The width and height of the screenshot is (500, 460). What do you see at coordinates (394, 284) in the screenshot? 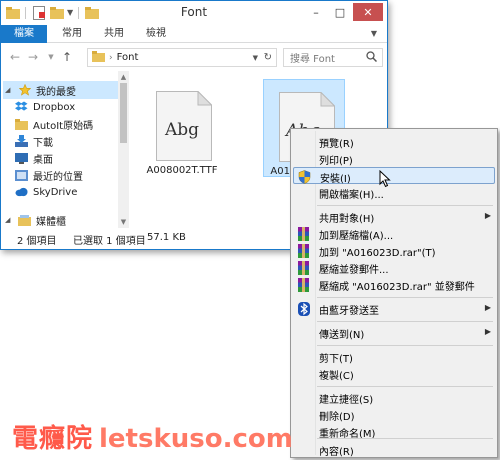
I see `menu-item-compress-rar-email: 壓縮成 "A016023D.rar" 並發郵件` at bounding box center [394, 284].